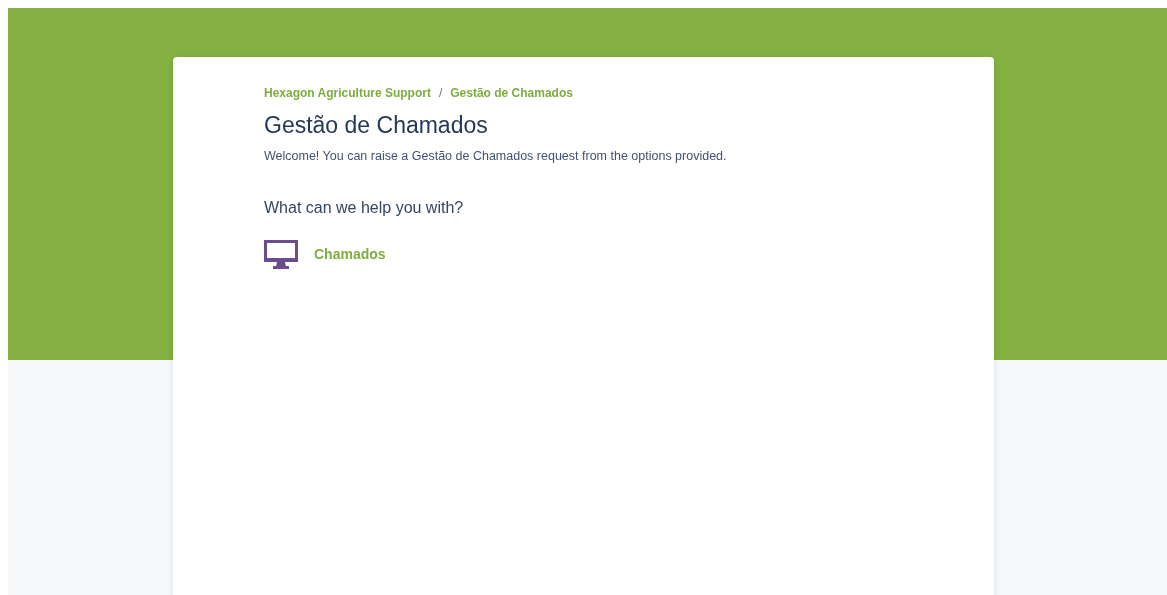  I want to click on page-description: Welcome! You can raise a Gestão de Chamados request from the options provided., so click(496, 156).